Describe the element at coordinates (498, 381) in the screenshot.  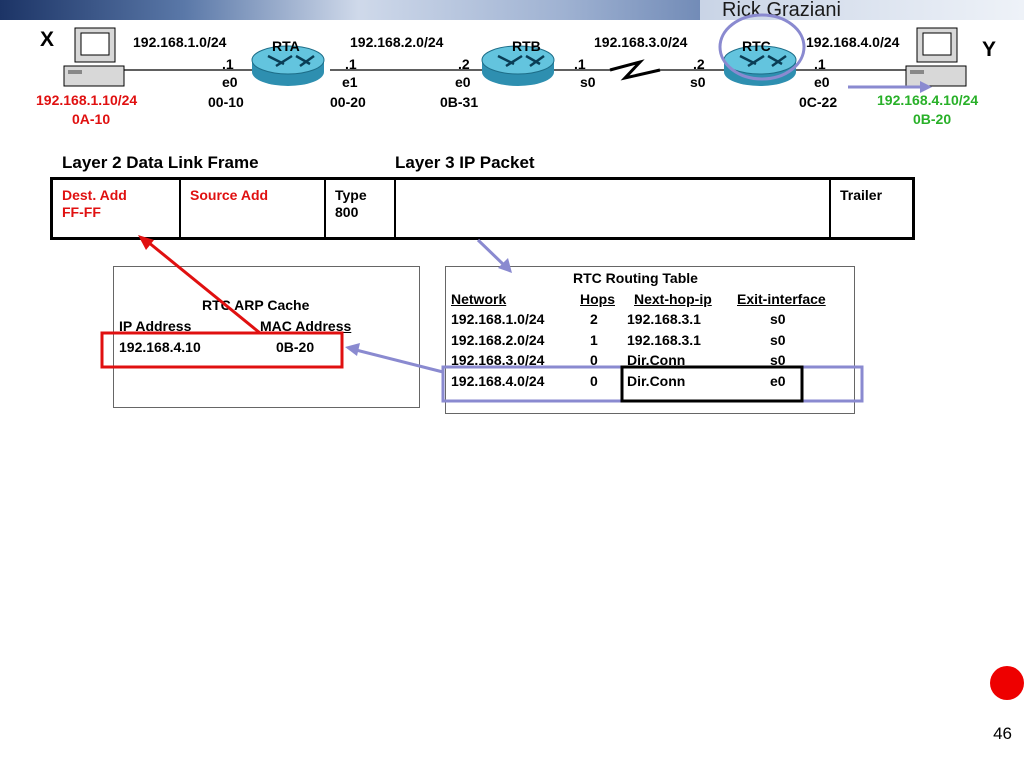
I see `rt-row-network: 192.168.4.0/24` at that location.